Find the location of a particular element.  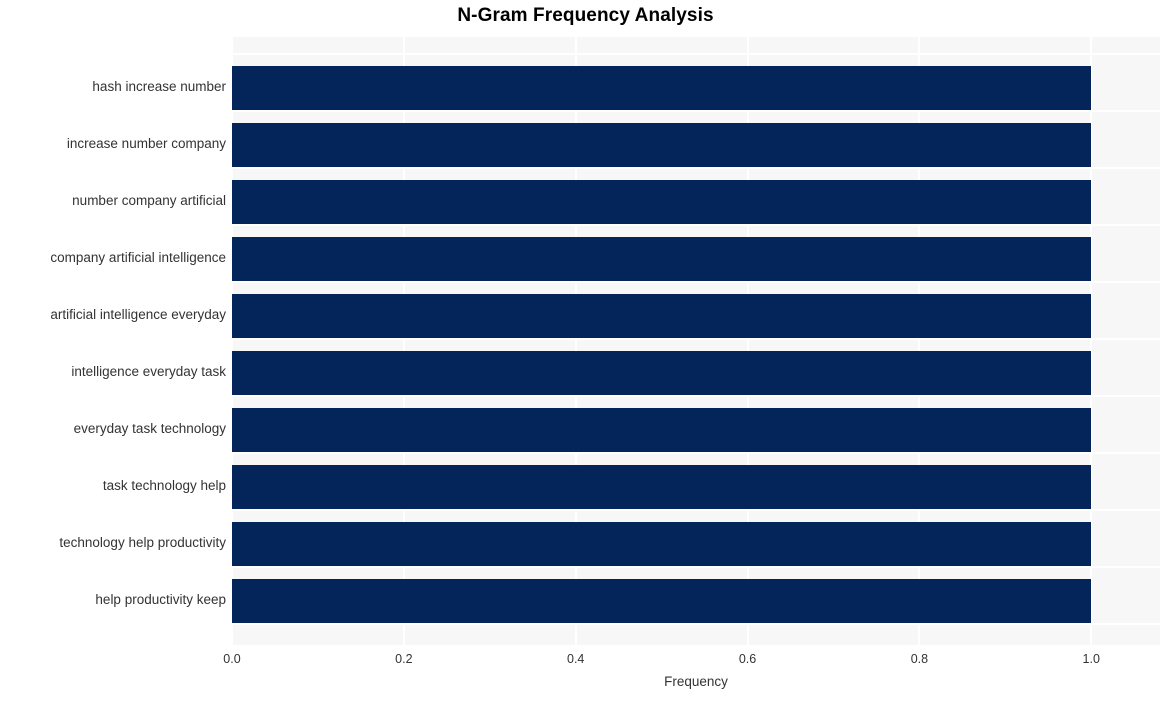

x-axis-tick-label: 0.6 is located at coordinates (747, 659).